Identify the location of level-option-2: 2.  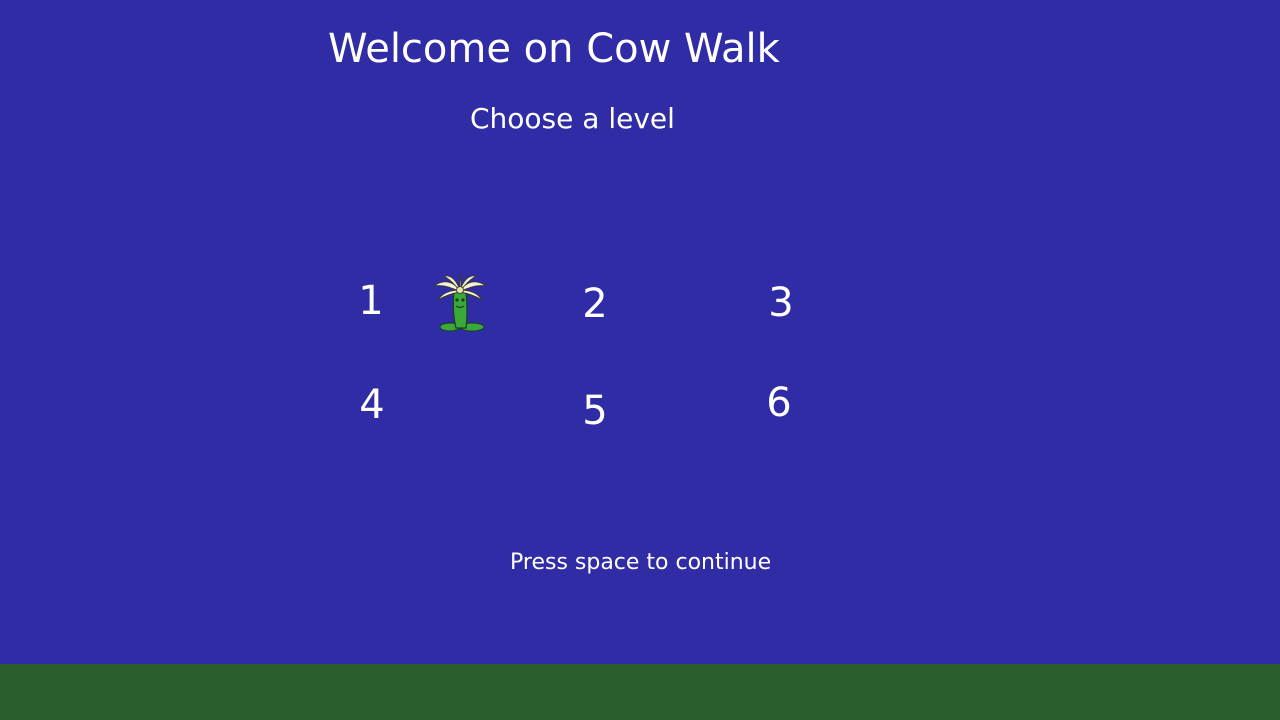
(595, 304).